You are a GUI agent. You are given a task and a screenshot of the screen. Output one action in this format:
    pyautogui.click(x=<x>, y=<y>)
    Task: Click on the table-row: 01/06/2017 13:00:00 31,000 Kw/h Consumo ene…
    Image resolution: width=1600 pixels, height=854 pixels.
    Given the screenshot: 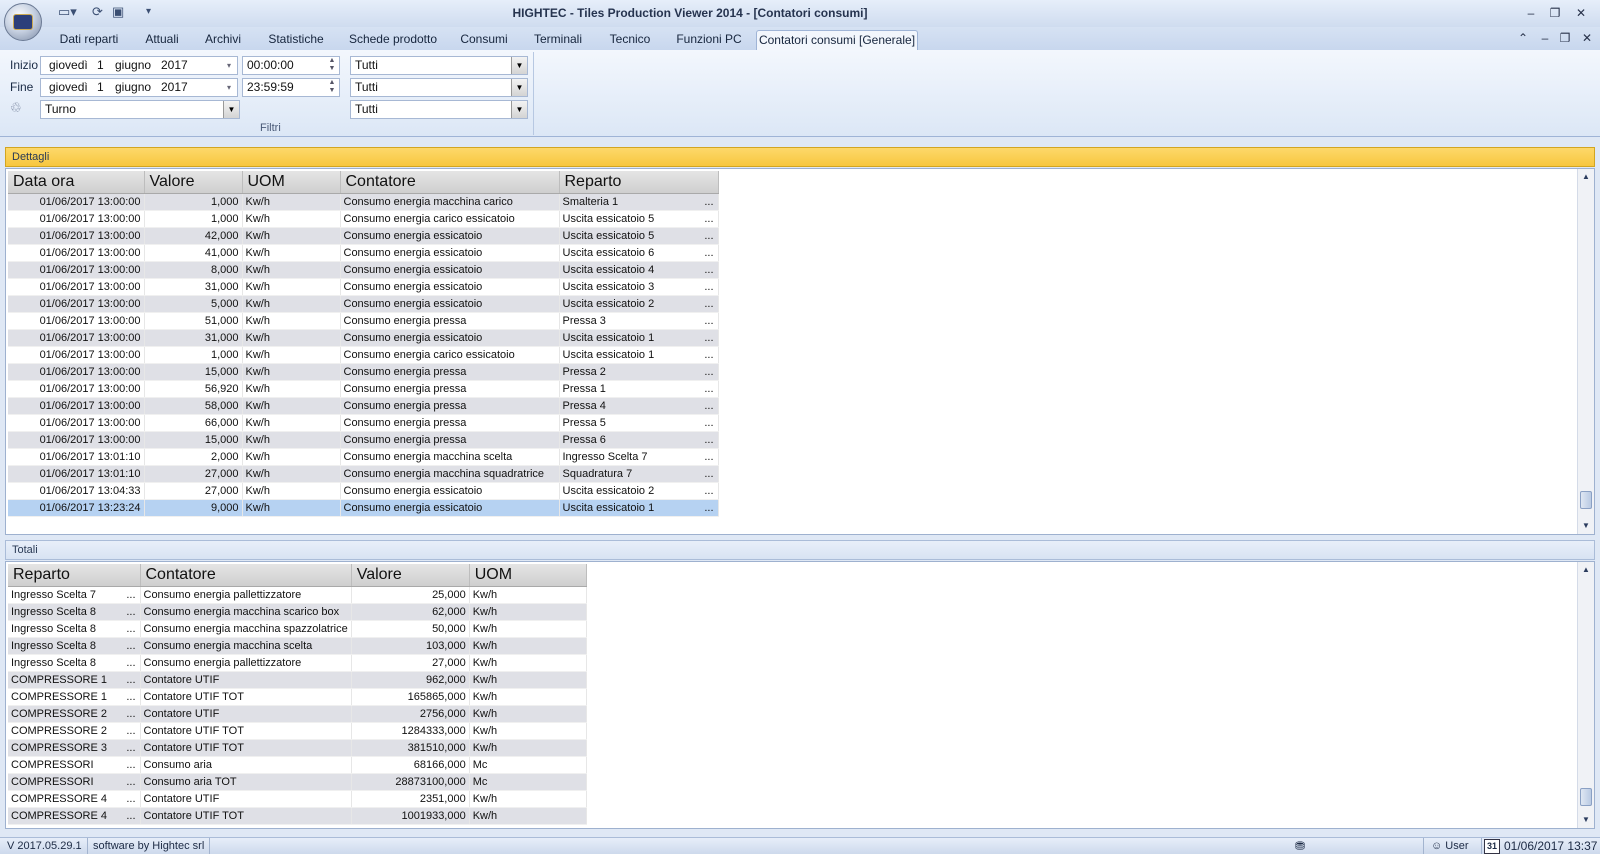 What is the action you would take?
    pyautogui.click(x=363, y=287)
    